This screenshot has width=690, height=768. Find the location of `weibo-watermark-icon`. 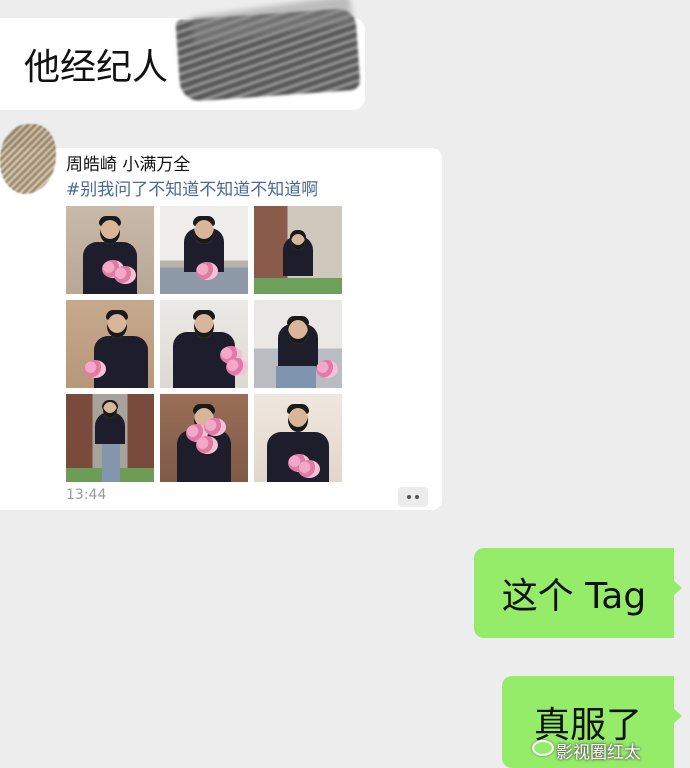

weibo-watermark-icon is located at coordinates (543, 748).